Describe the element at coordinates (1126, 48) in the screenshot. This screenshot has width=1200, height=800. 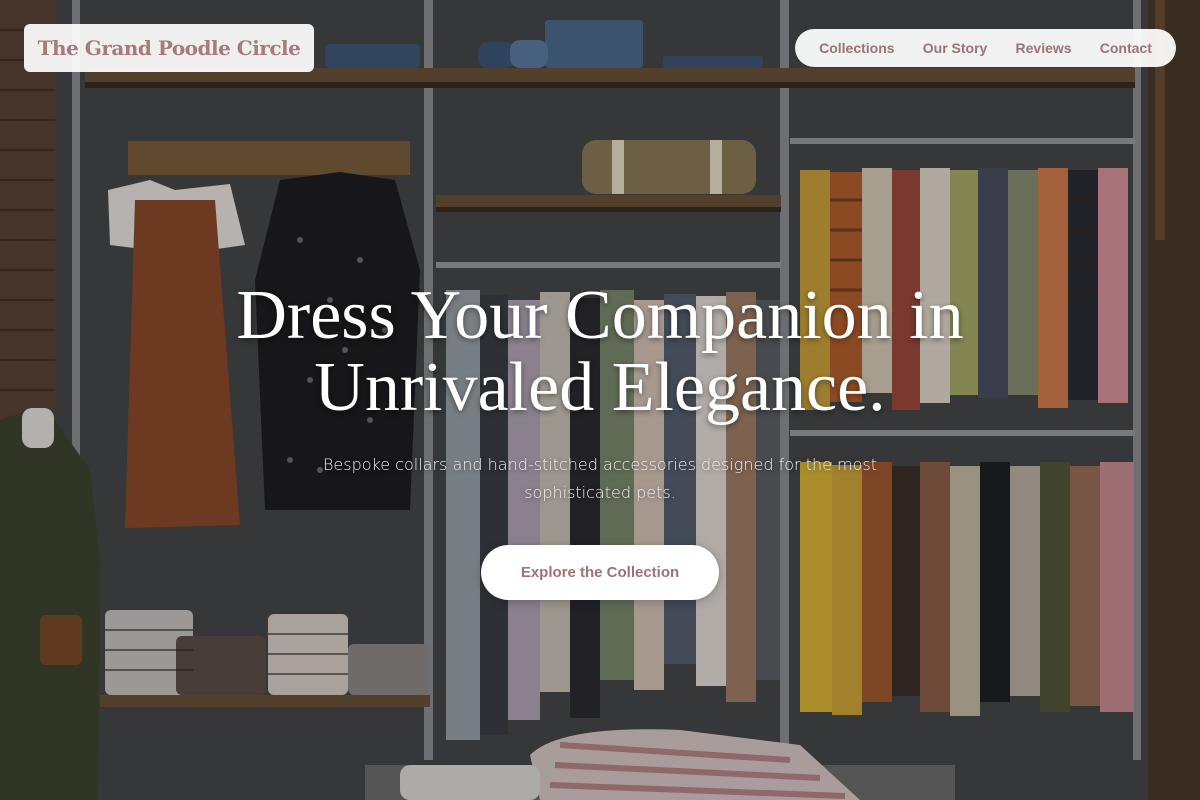
I see `nav-link-contact: Contact` at that location.